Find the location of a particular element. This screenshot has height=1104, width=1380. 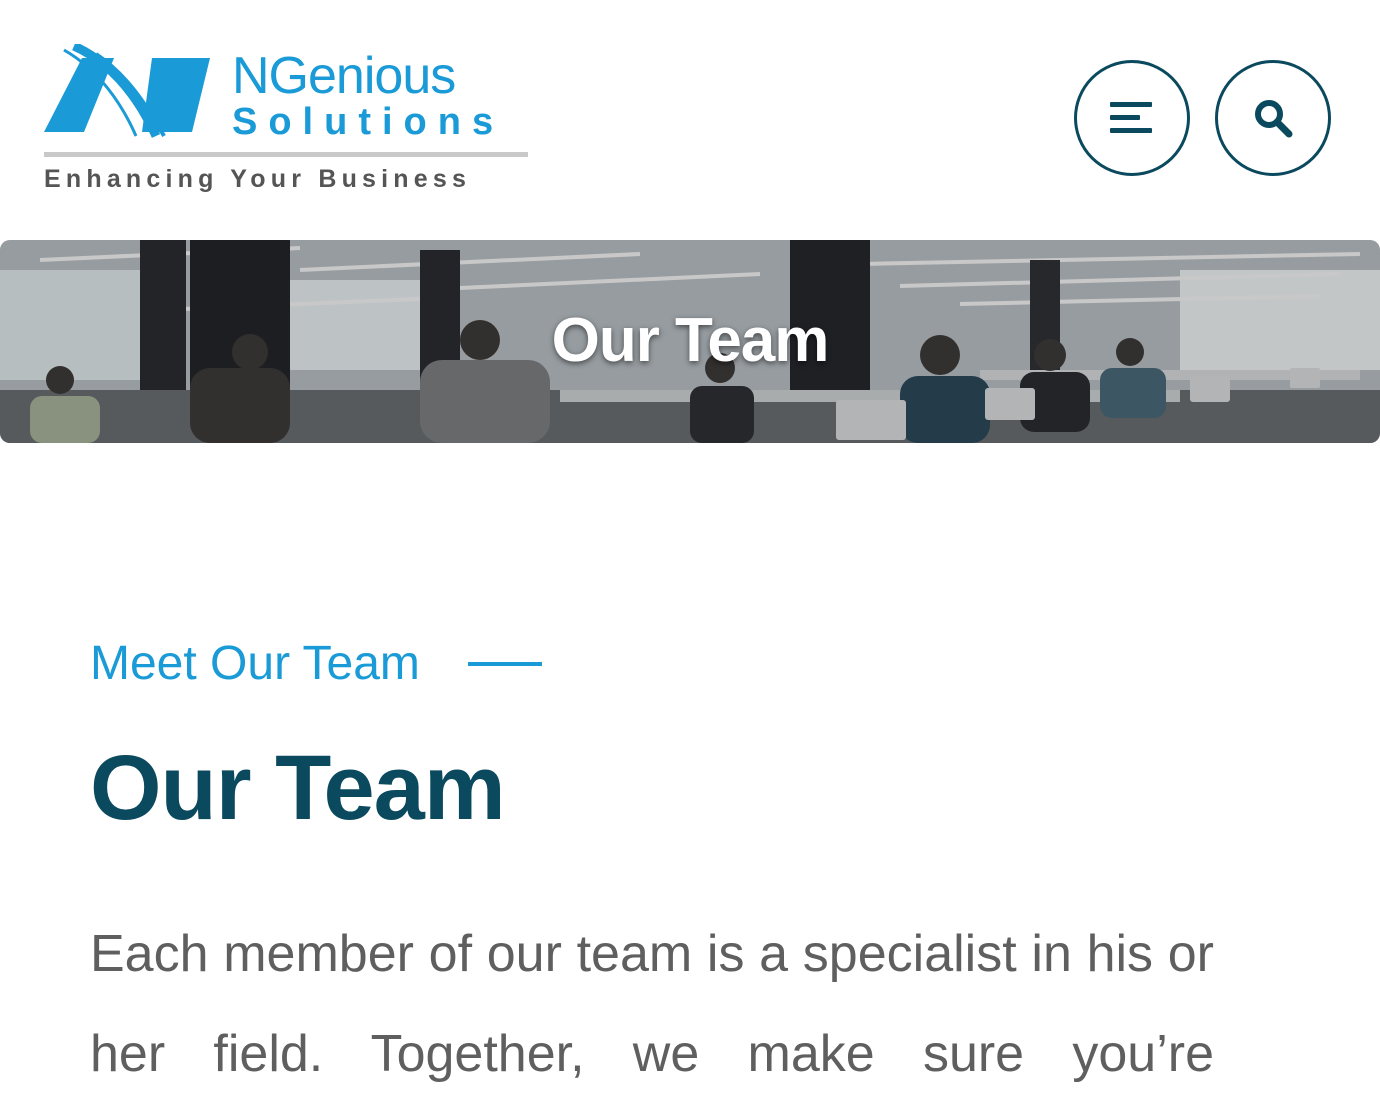

hero-title: Our Team is located at coordinates (690, 340).